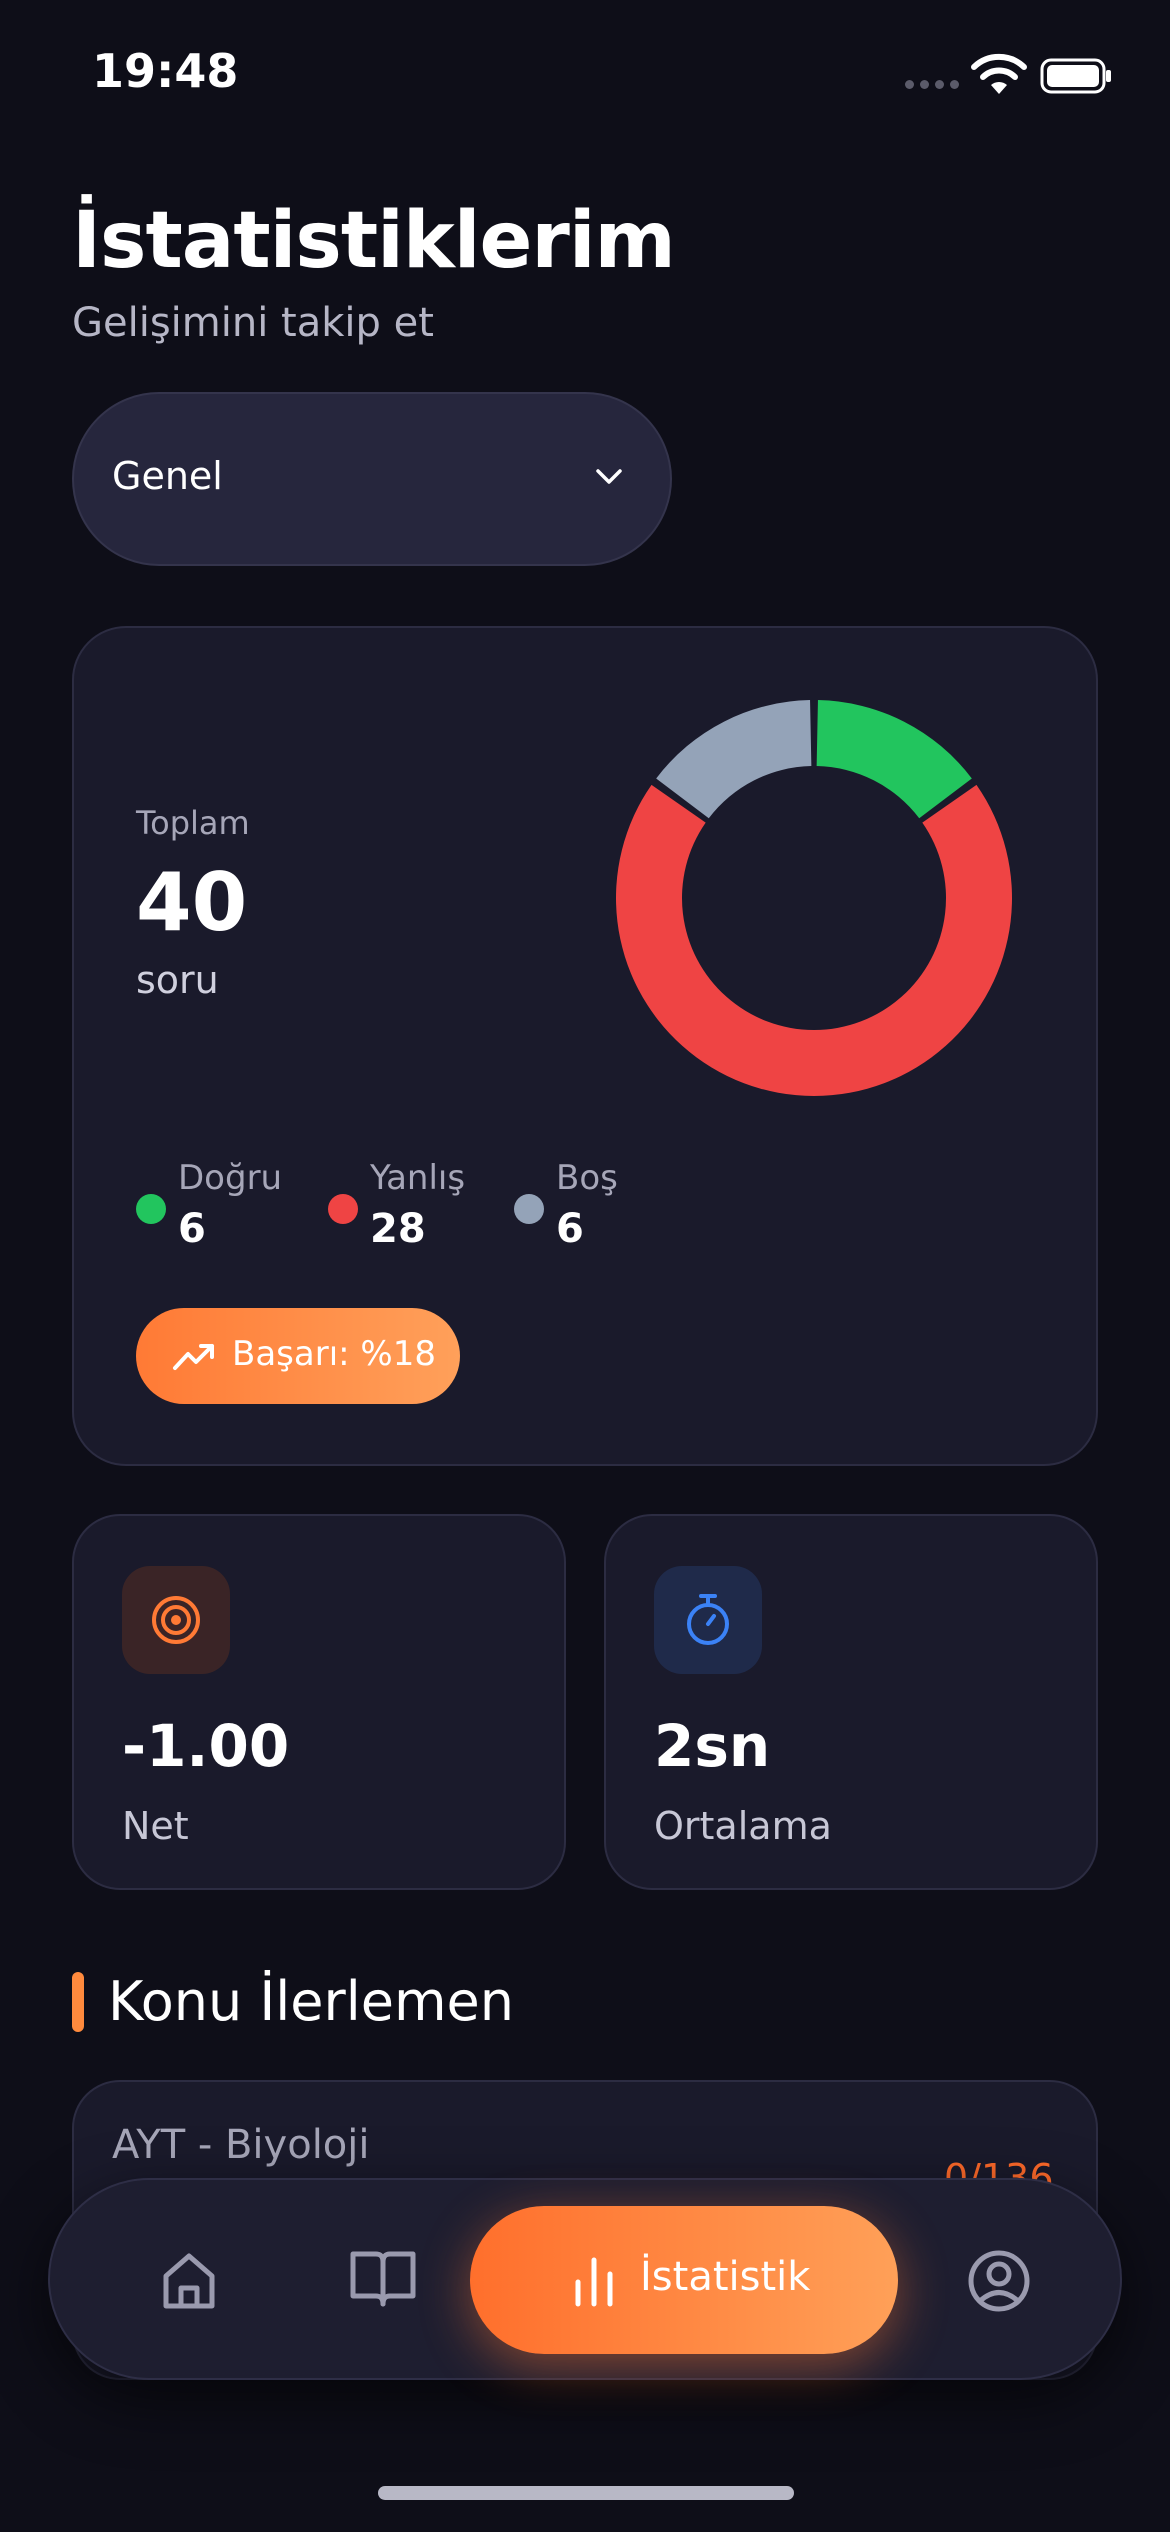 The image size is (1170, 2532). Describe the element at coordinates (587, 1178) in the screenshot. I see `legend-empty-label: Boş` at that location.